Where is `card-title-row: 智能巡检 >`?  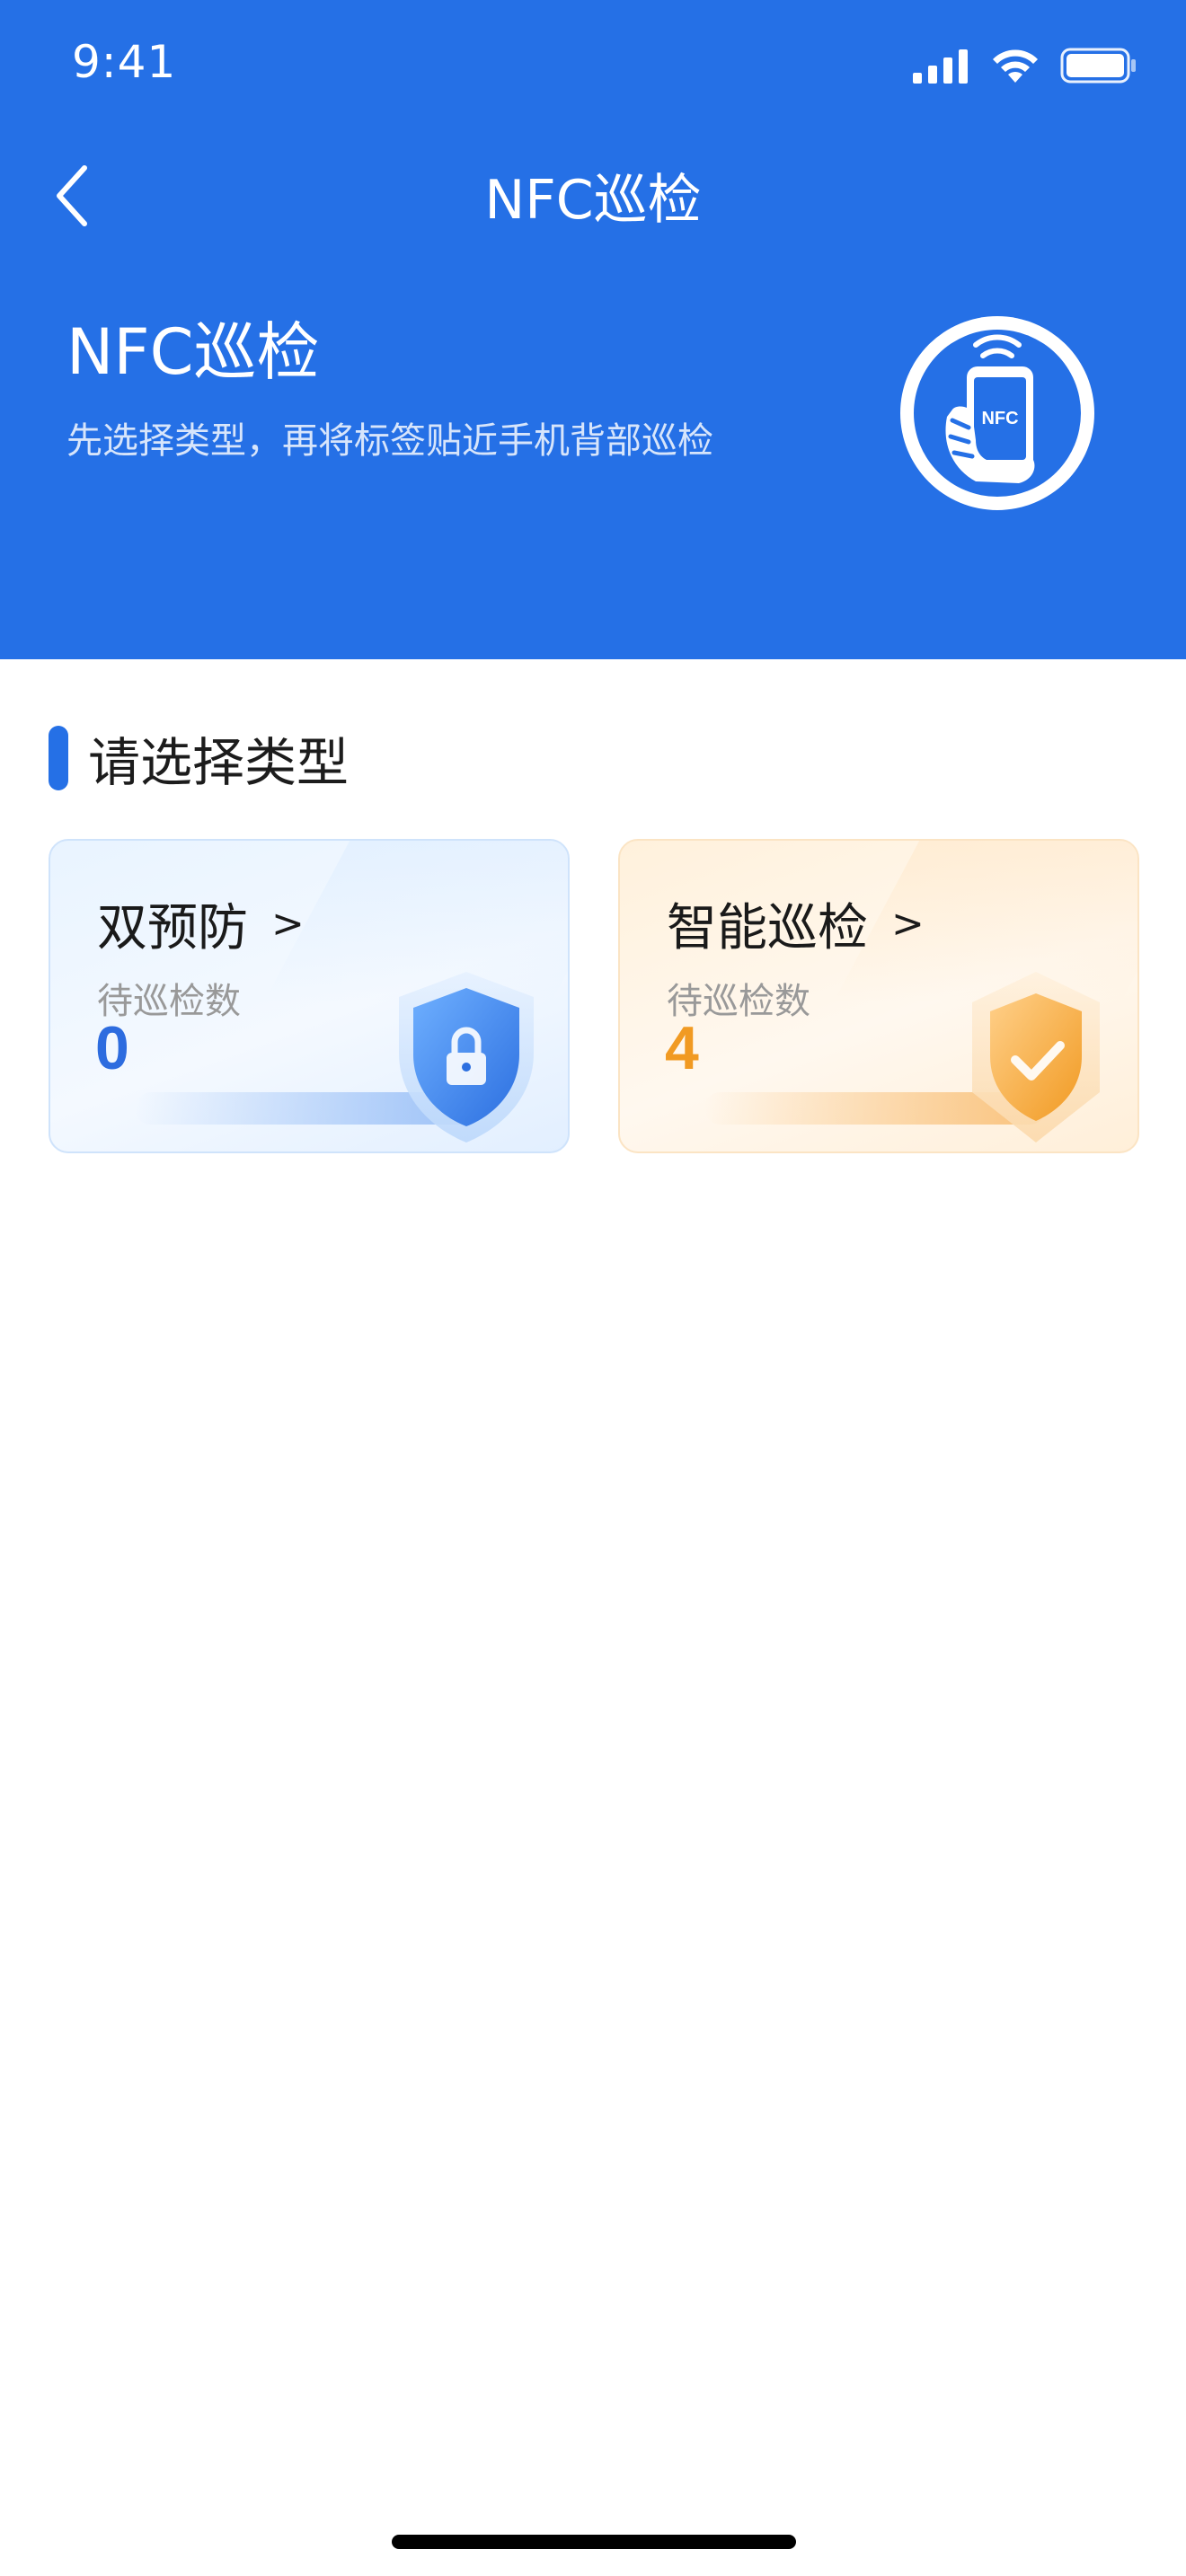 card-title-row: 智能巡检 > is located at coordinates (796, 923).